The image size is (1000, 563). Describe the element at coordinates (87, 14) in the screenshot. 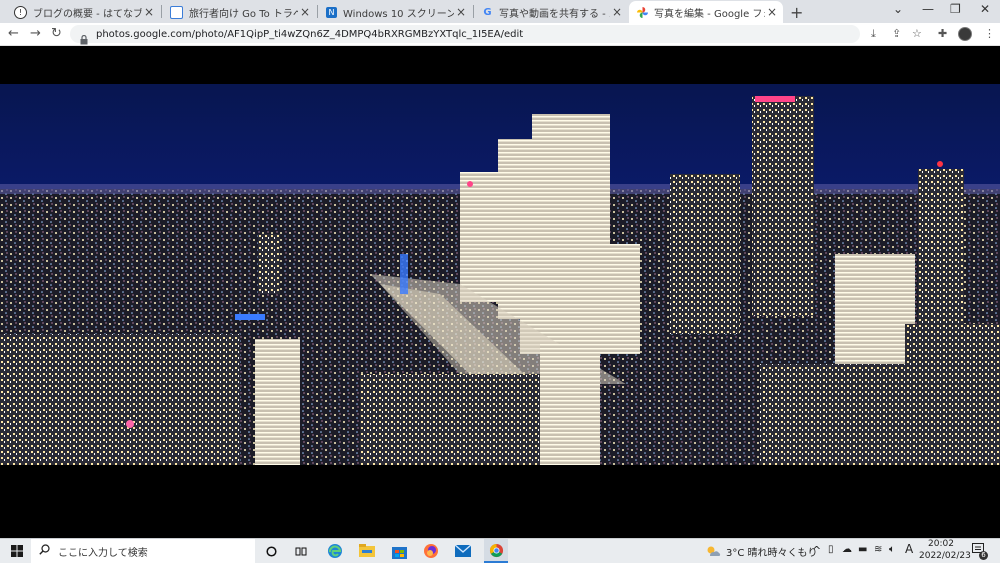

I see `tab-title: ブログの概要 - はてなブログ` at that location.